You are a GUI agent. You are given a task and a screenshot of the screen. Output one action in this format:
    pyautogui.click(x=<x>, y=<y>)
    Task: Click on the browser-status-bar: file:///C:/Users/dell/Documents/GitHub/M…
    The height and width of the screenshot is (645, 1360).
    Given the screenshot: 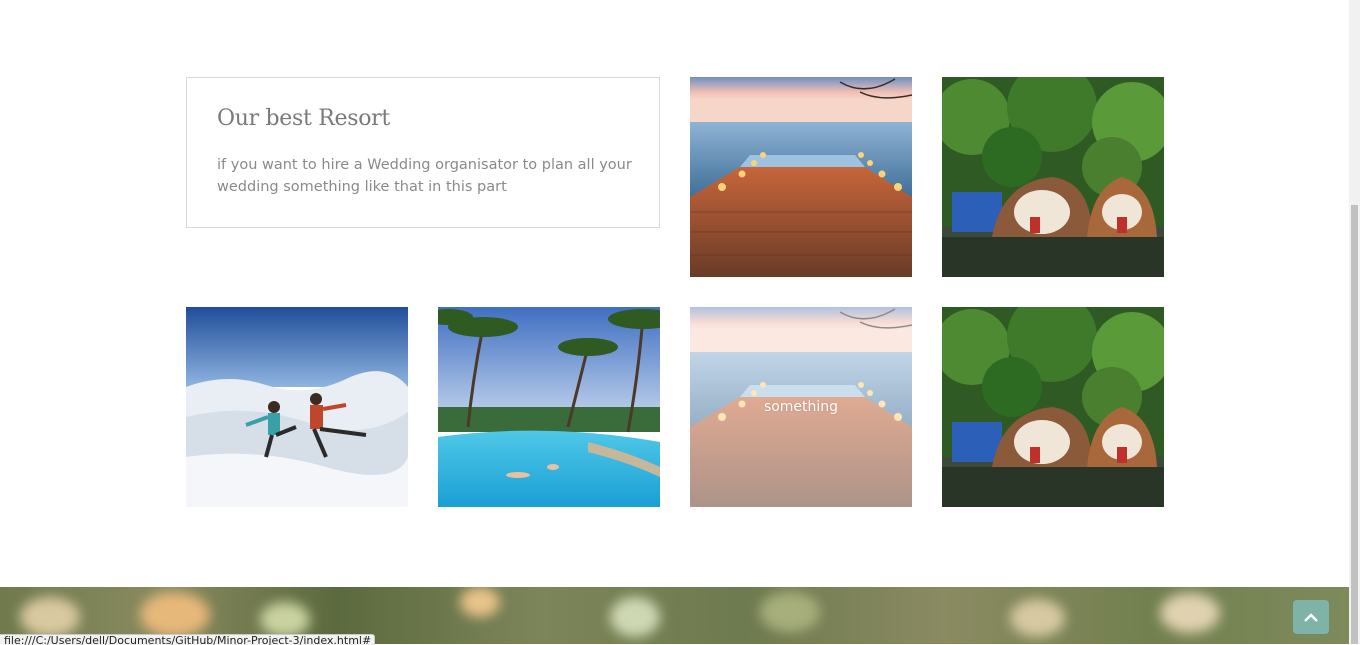 What is the action you would take?
    pyautogui.click(x=187, y=639)
    